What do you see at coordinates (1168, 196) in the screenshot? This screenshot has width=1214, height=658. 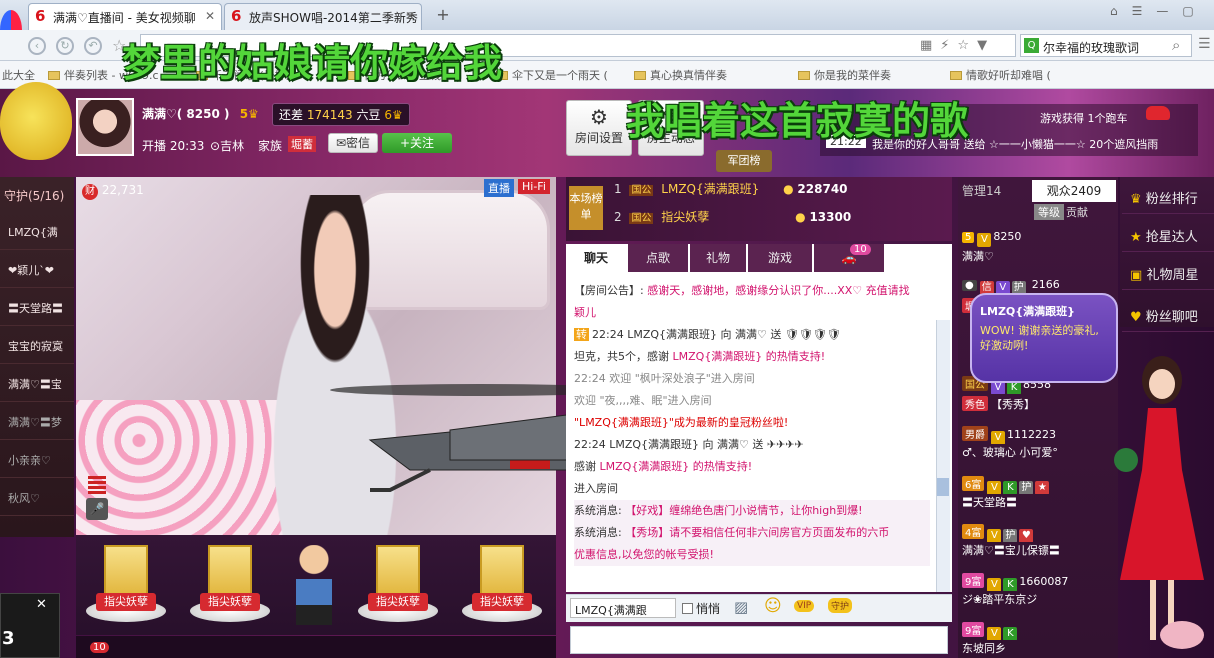 I see `fans-rank-link: ♛ 粉丝排行` at bounding box center [1168, 196].